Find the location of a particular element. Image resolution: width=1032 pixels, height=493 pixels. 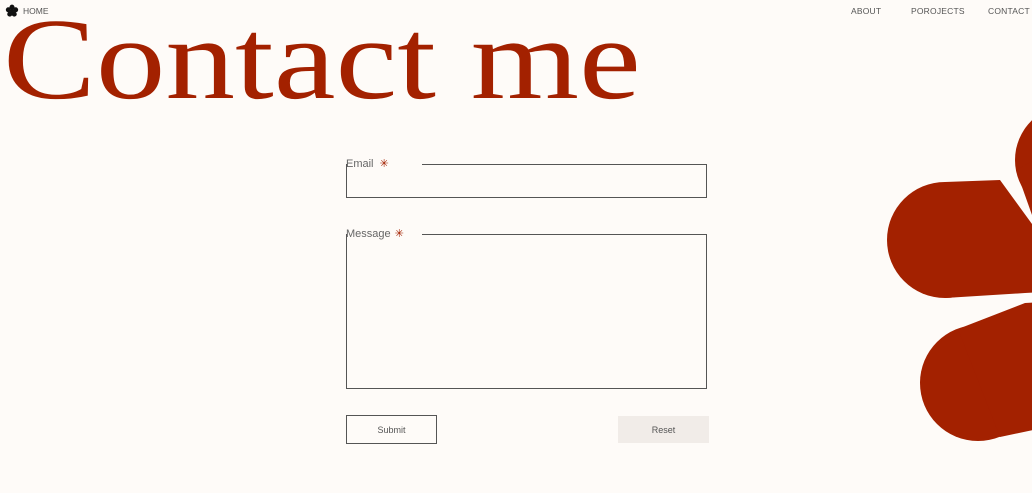

reset-button: Reset is located at coordinates (663, 429).